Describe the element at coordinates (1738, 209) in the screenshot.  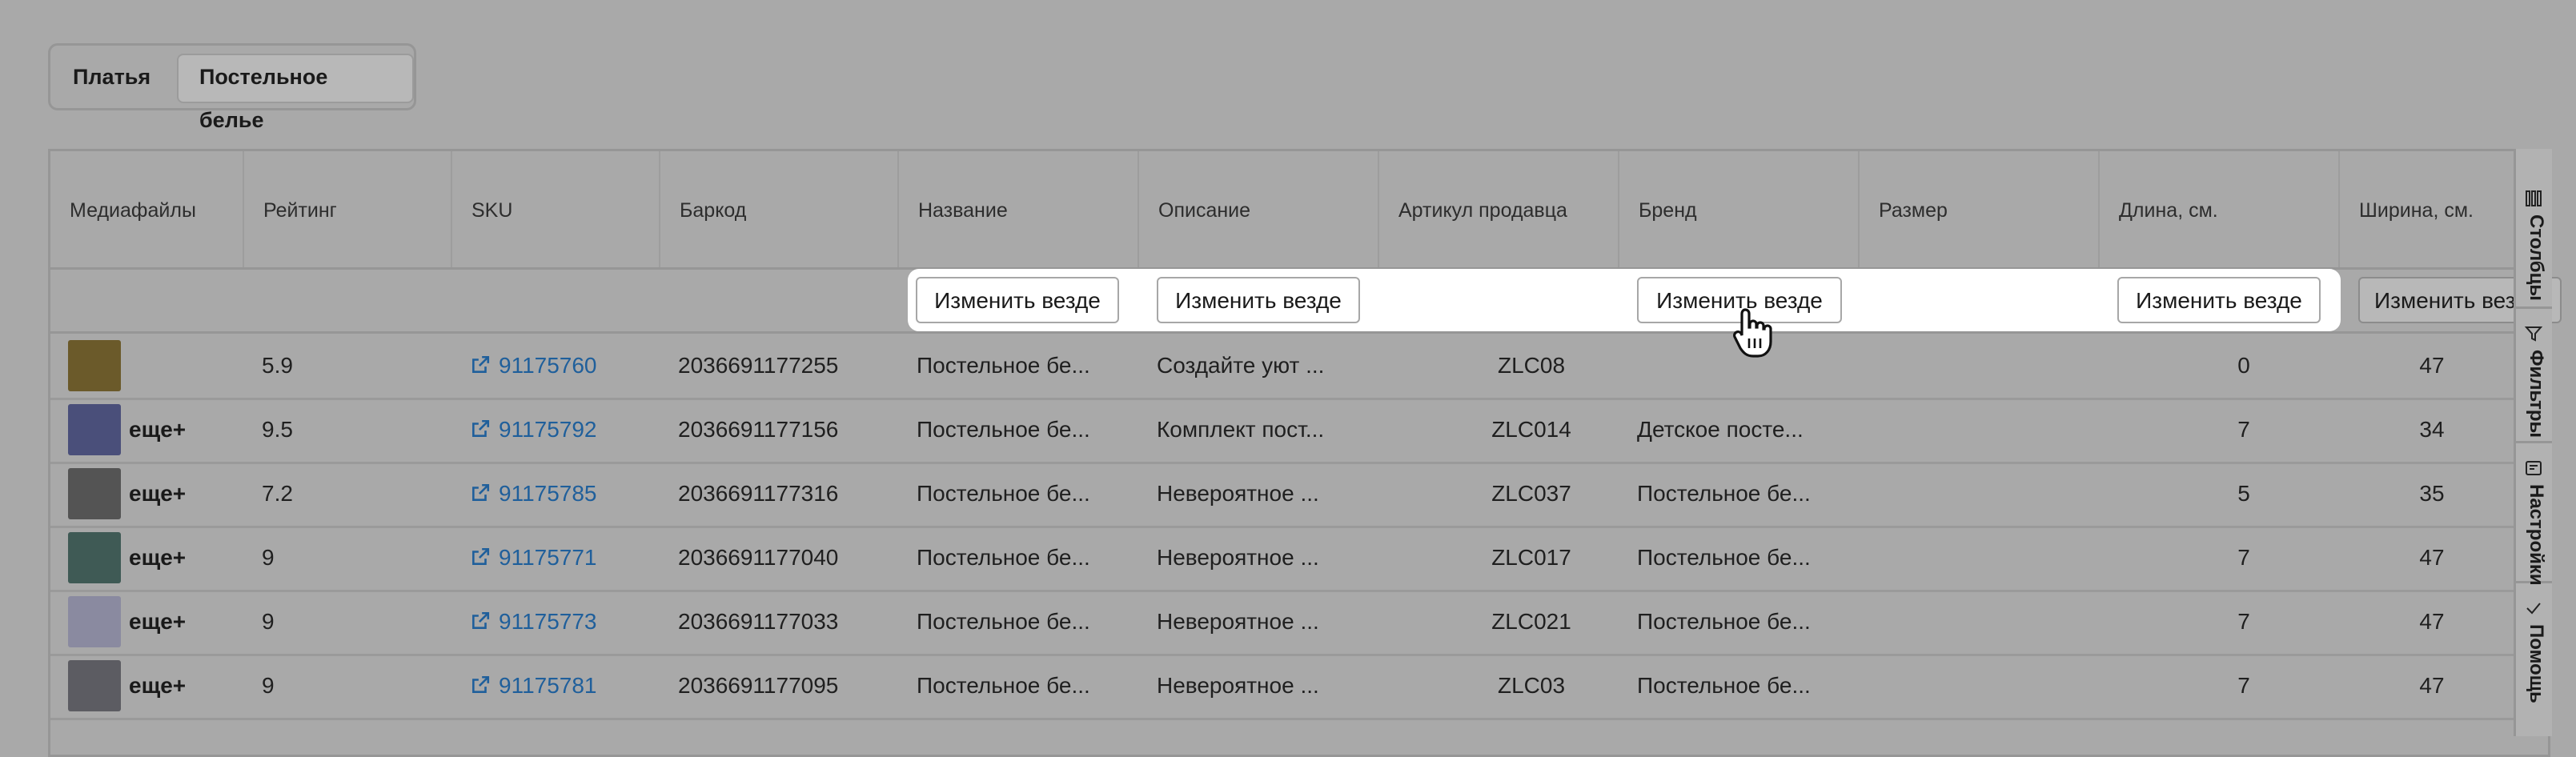
I see `column-brand: Бренд` at that location.